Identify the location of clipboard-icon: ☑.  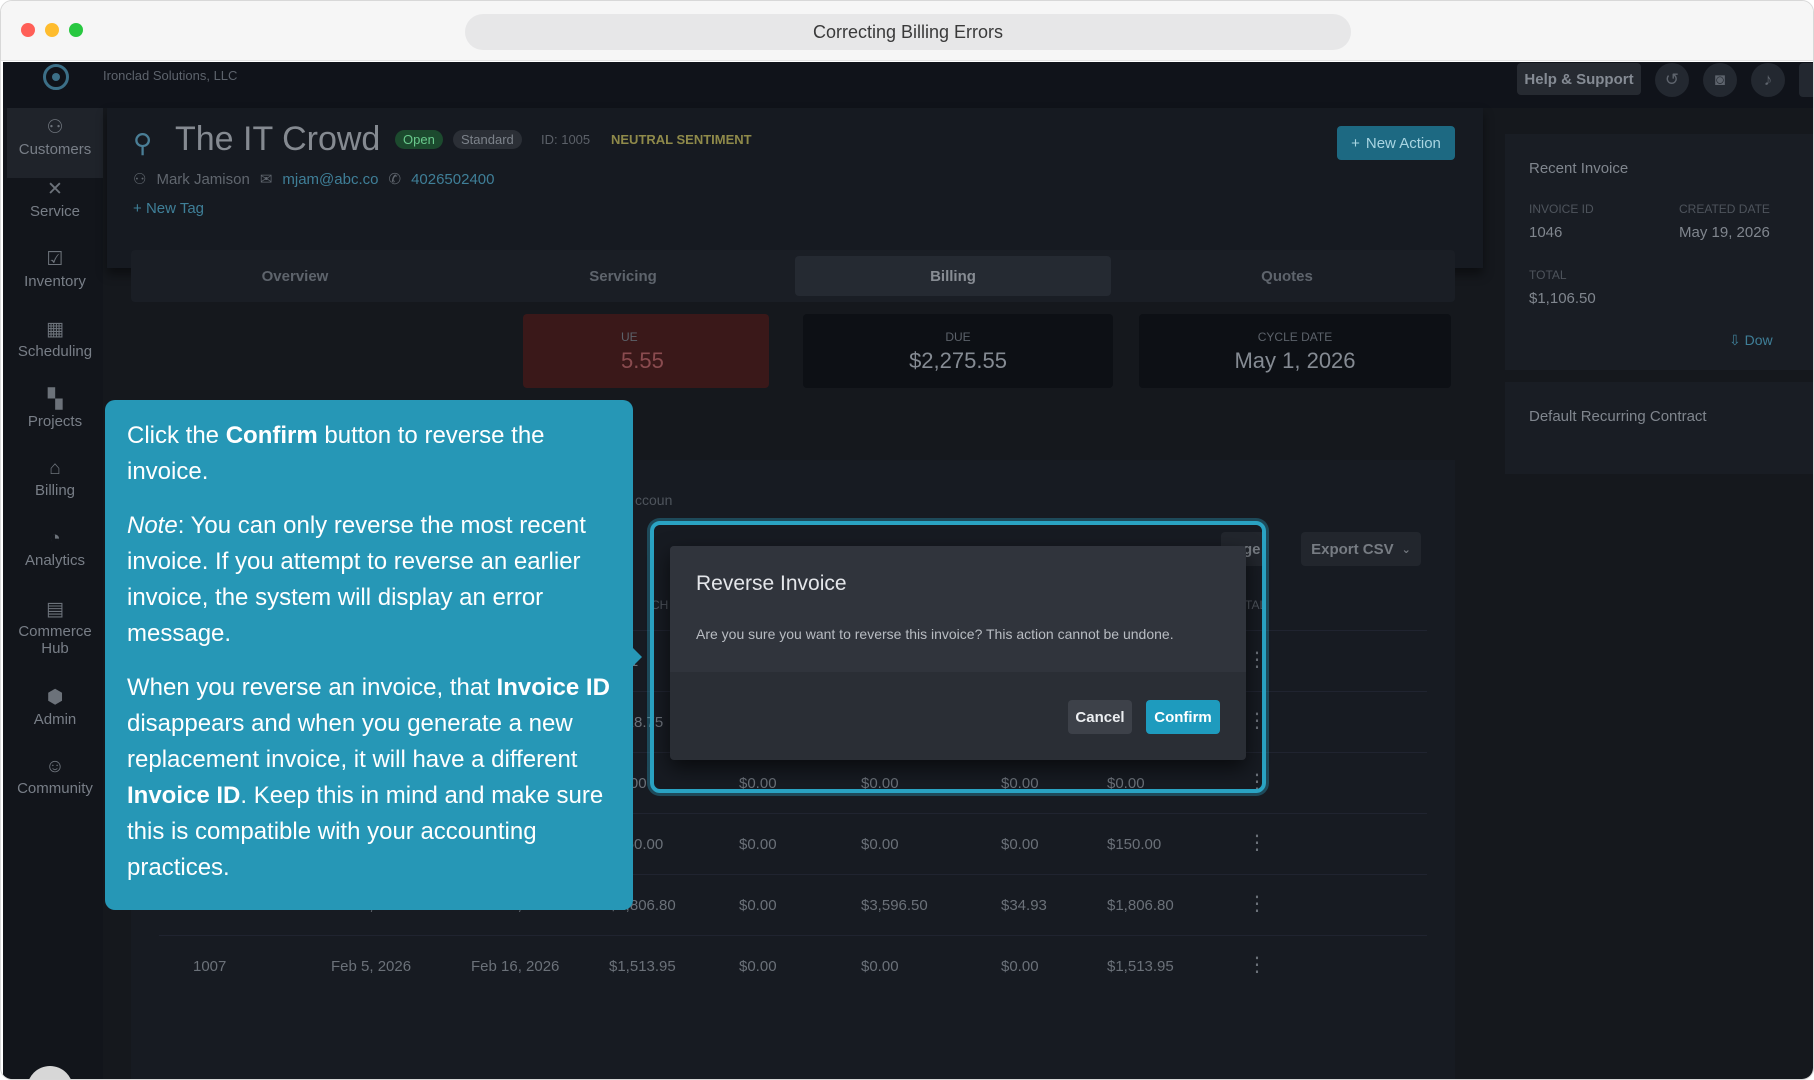
(55, 259).